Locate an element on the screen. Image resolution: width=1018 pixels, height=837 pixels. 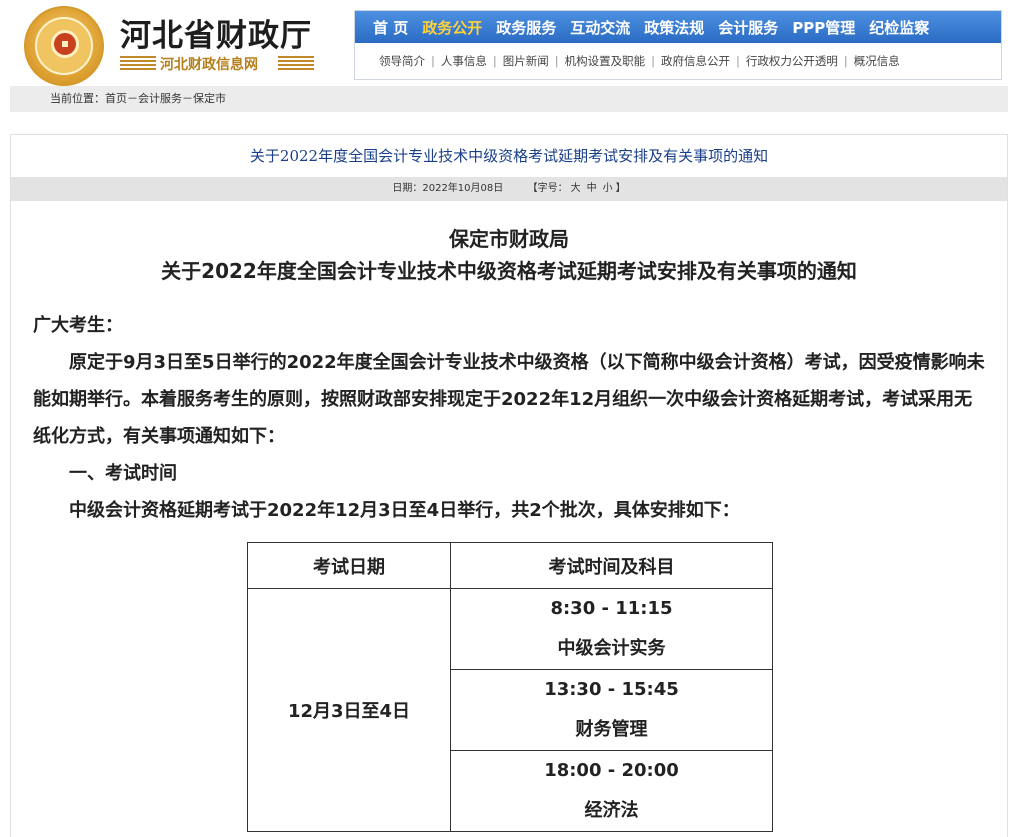
doc-title: 关于2022年度全国会计专业技术中级资格考试延期考试安排及有关事项的通知 is located at coordinates (509, 271).